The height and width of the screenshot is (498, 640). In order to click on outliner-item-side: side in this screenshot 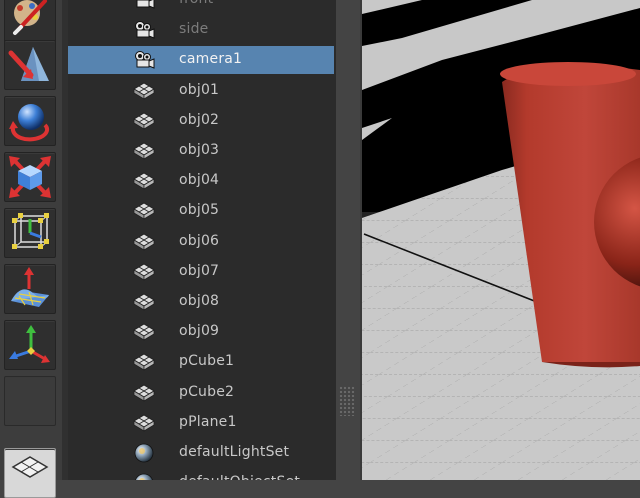, I will do `click(201, 30)`.